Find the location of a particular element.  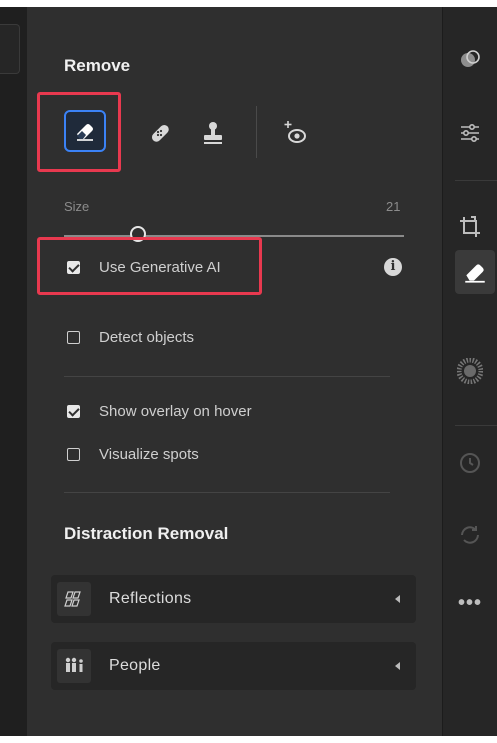

section-divider is located at coordinates (227, 492).